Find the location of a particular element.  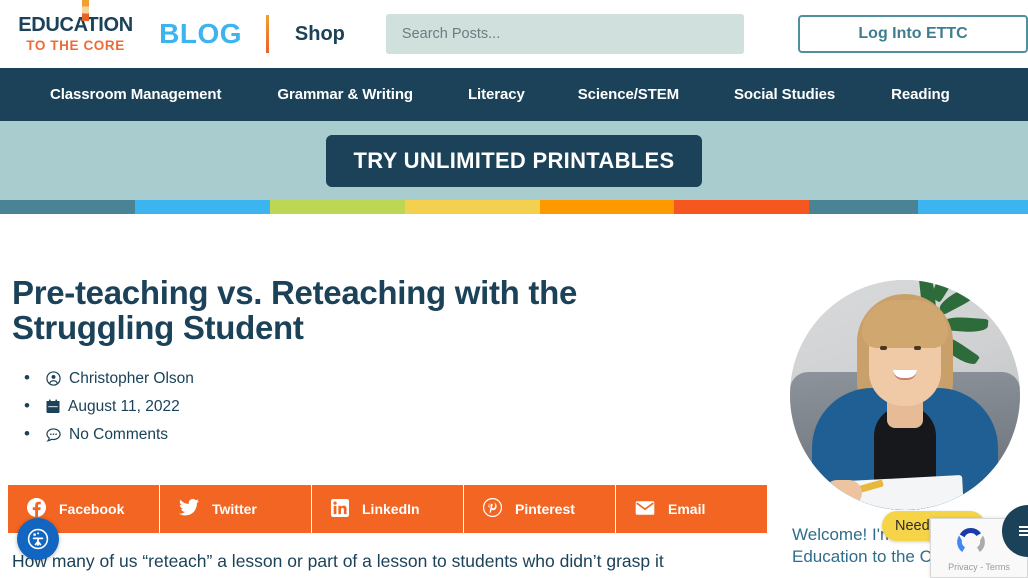

nav-item-science-stem: Science/STEM is located at coordinates (628, 94).